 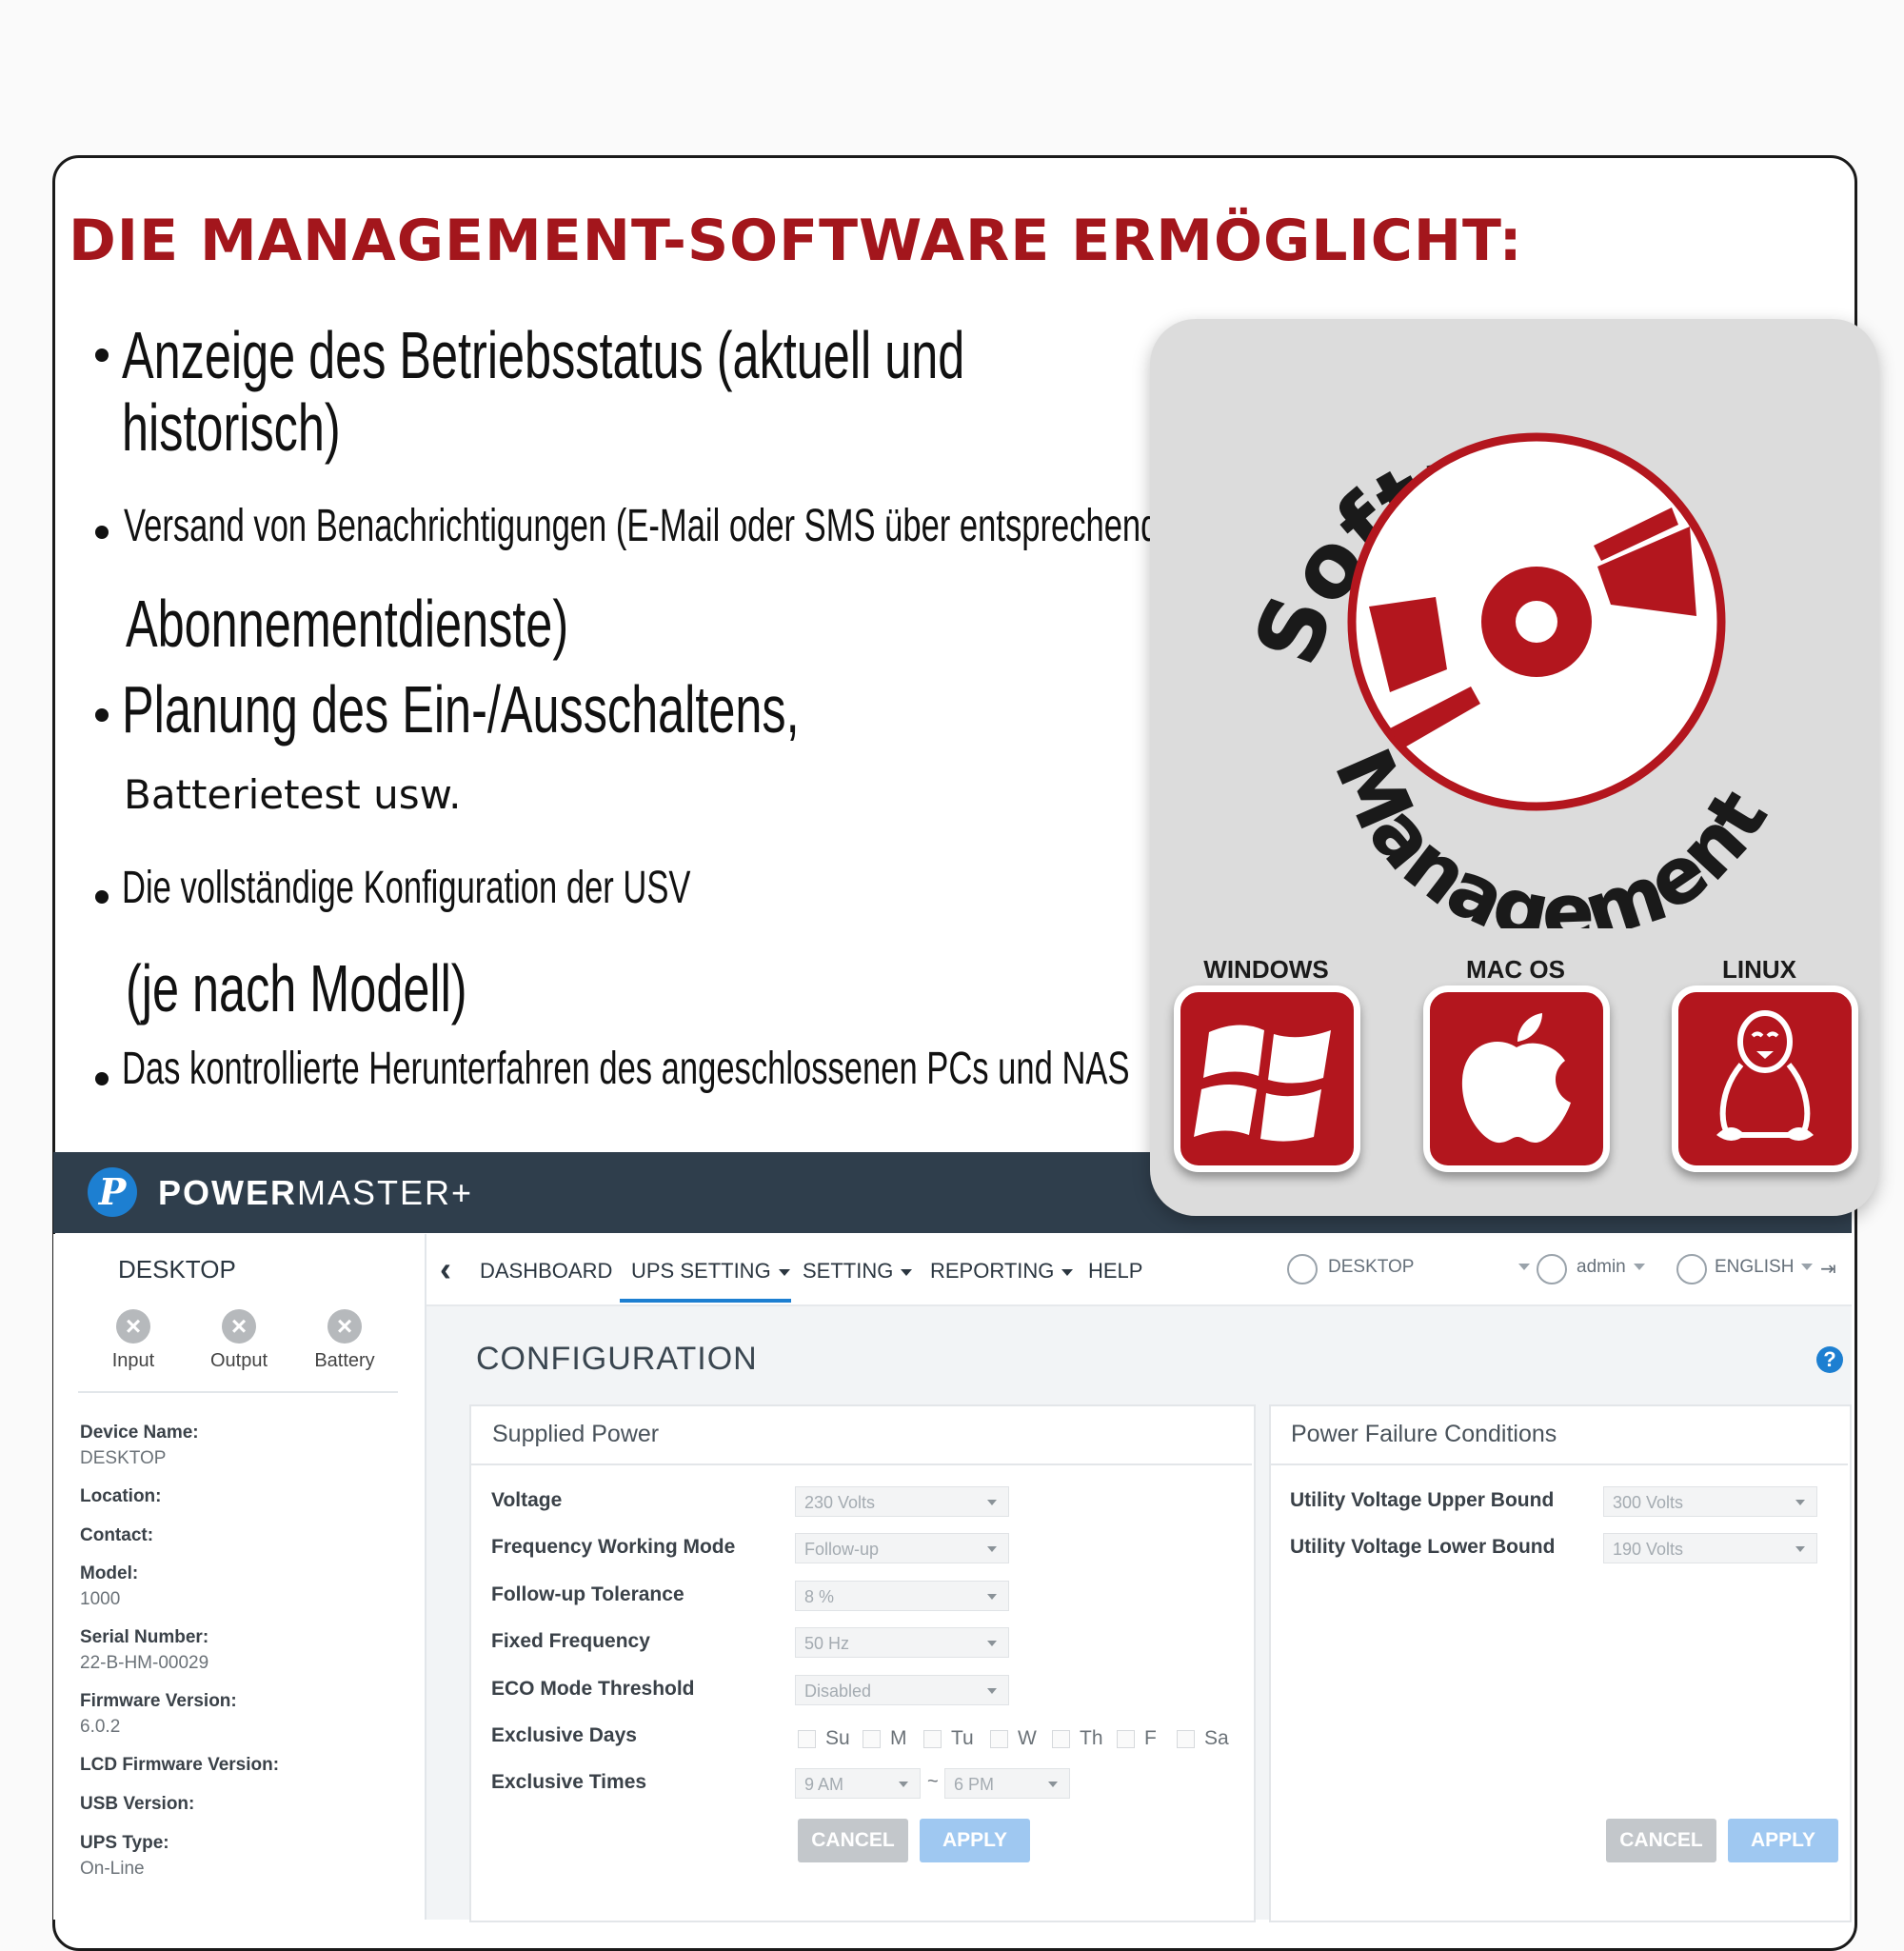 What do you see at coordinates (1828, 1269) in the screenshot?
I see `logout-icon: ⇥` at bounding box center [1828, 1269].